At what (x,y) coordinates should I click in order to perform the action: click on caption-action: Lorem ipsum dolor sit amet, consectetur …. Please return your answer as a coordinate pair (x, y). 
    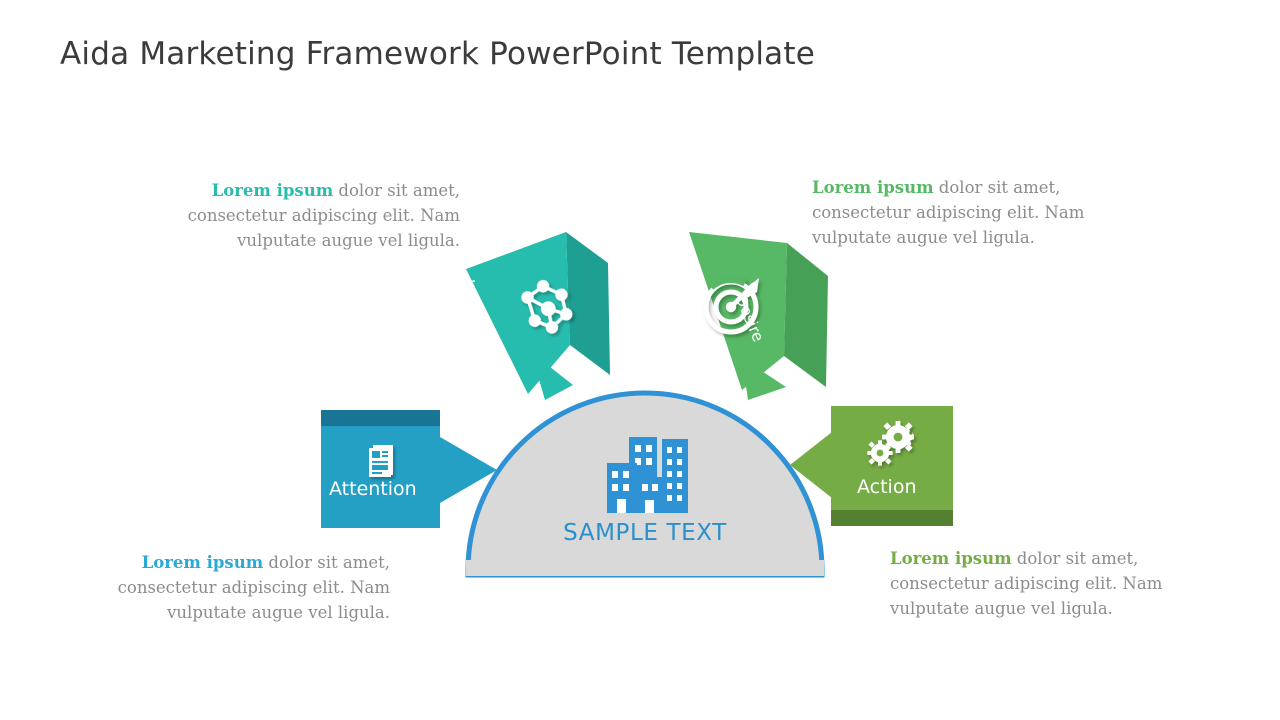
    Looking at the image, I should click on (1035, 583).